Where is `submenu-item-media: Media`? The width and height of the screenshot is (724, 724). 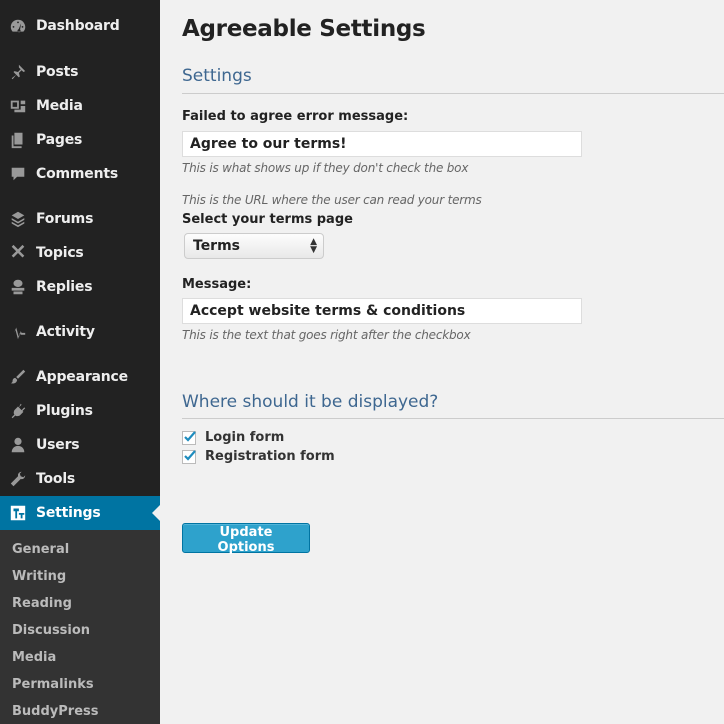 submenu-item-media: Media is located at coordinates (34, 657).